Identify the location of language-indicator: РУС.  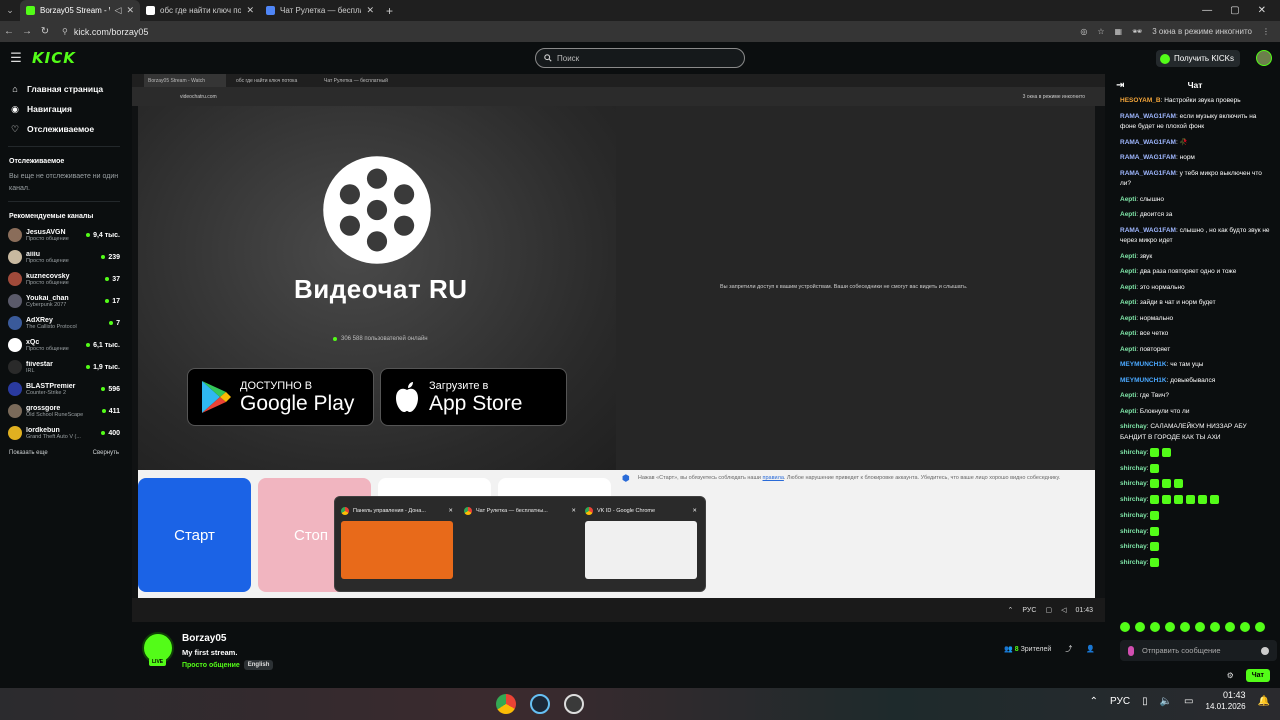
(1120, 701).